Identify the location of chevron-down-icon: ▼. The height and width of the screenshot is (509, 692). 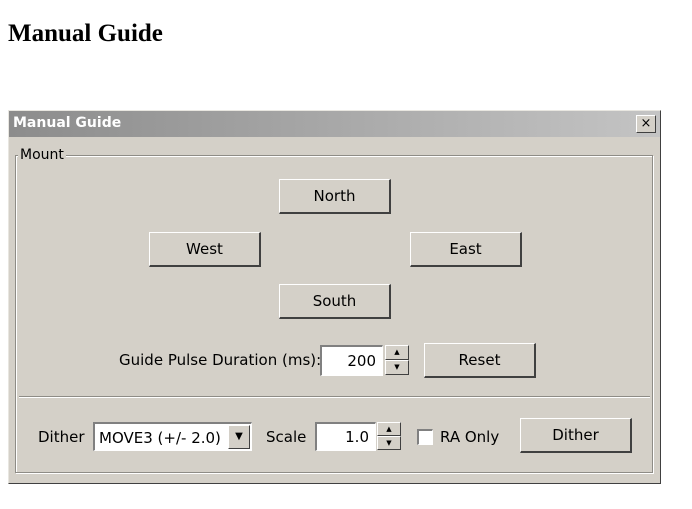
(239, 436).